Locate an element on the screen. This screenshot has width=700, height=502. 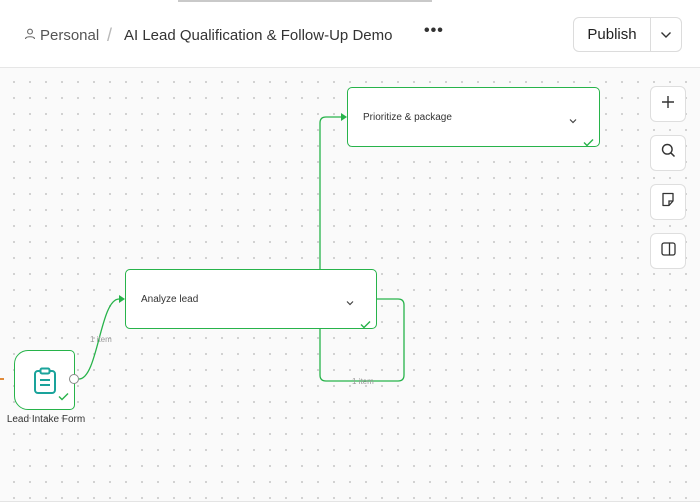
header-tab-indicator is located at coordinates (305, 1).